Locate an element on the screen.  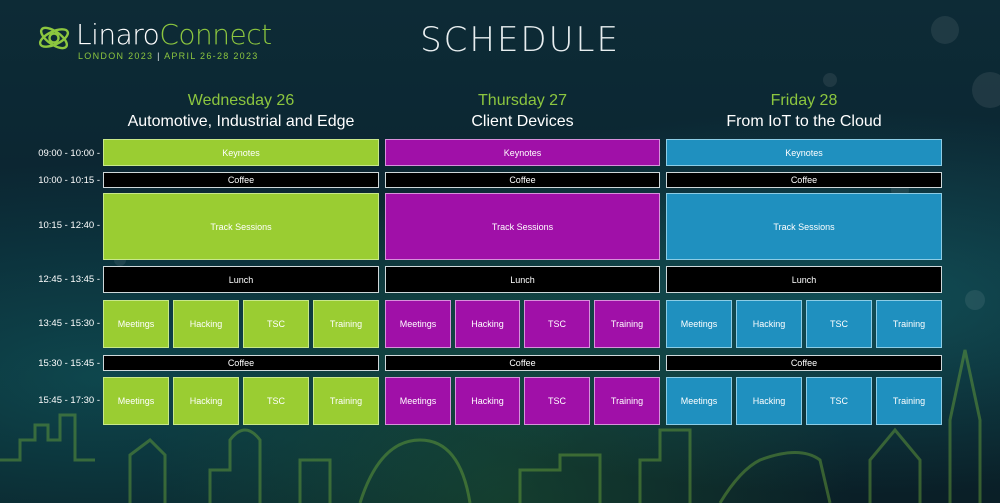
time-label: 09:00 - 10:00 - is located at coordinates (69, 153).